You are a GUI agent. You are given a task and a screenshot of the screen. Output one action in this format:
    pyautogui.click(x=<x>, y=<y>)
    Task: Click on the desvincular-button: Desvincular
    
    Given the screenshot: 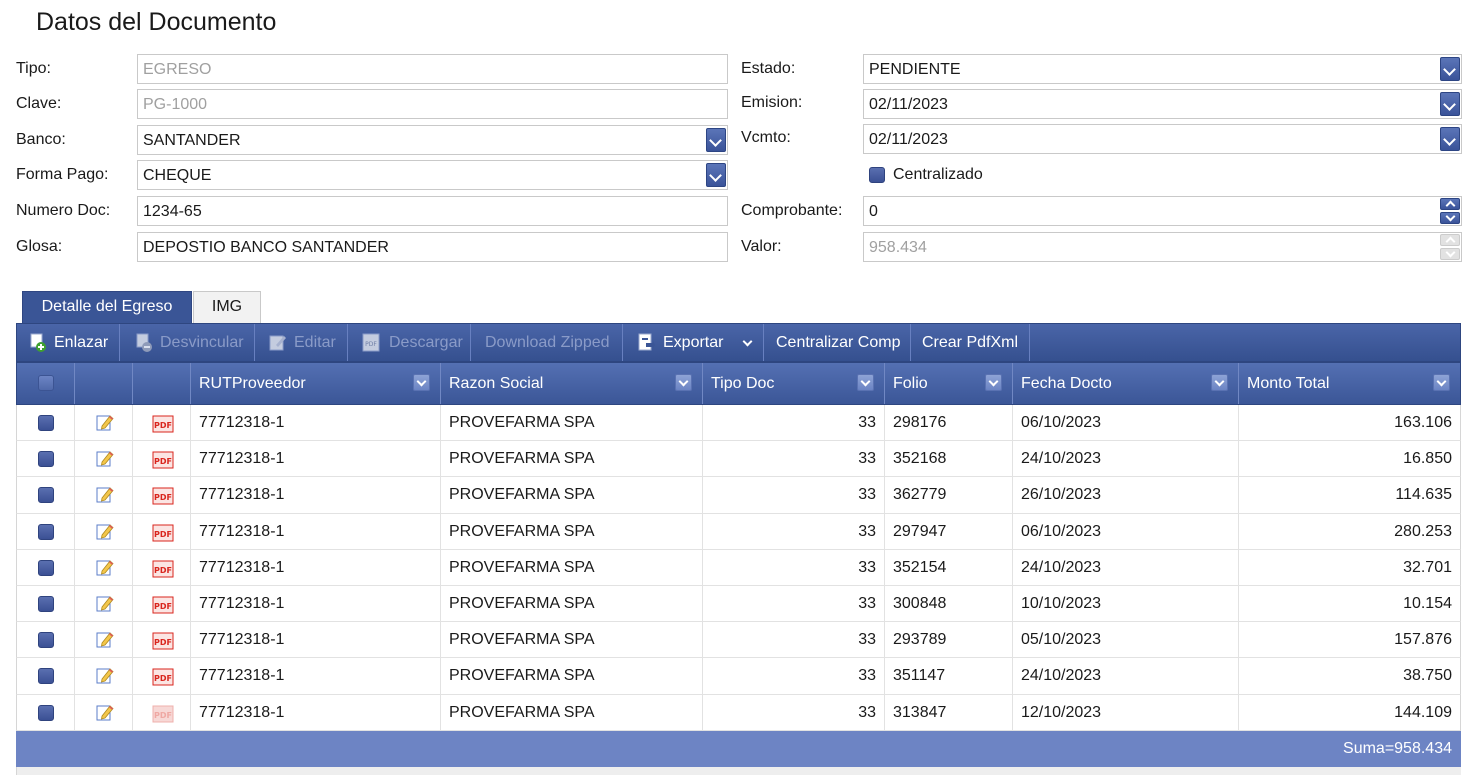 What is the action you would take?
    pyautogui.click(x=187, y=342)
    